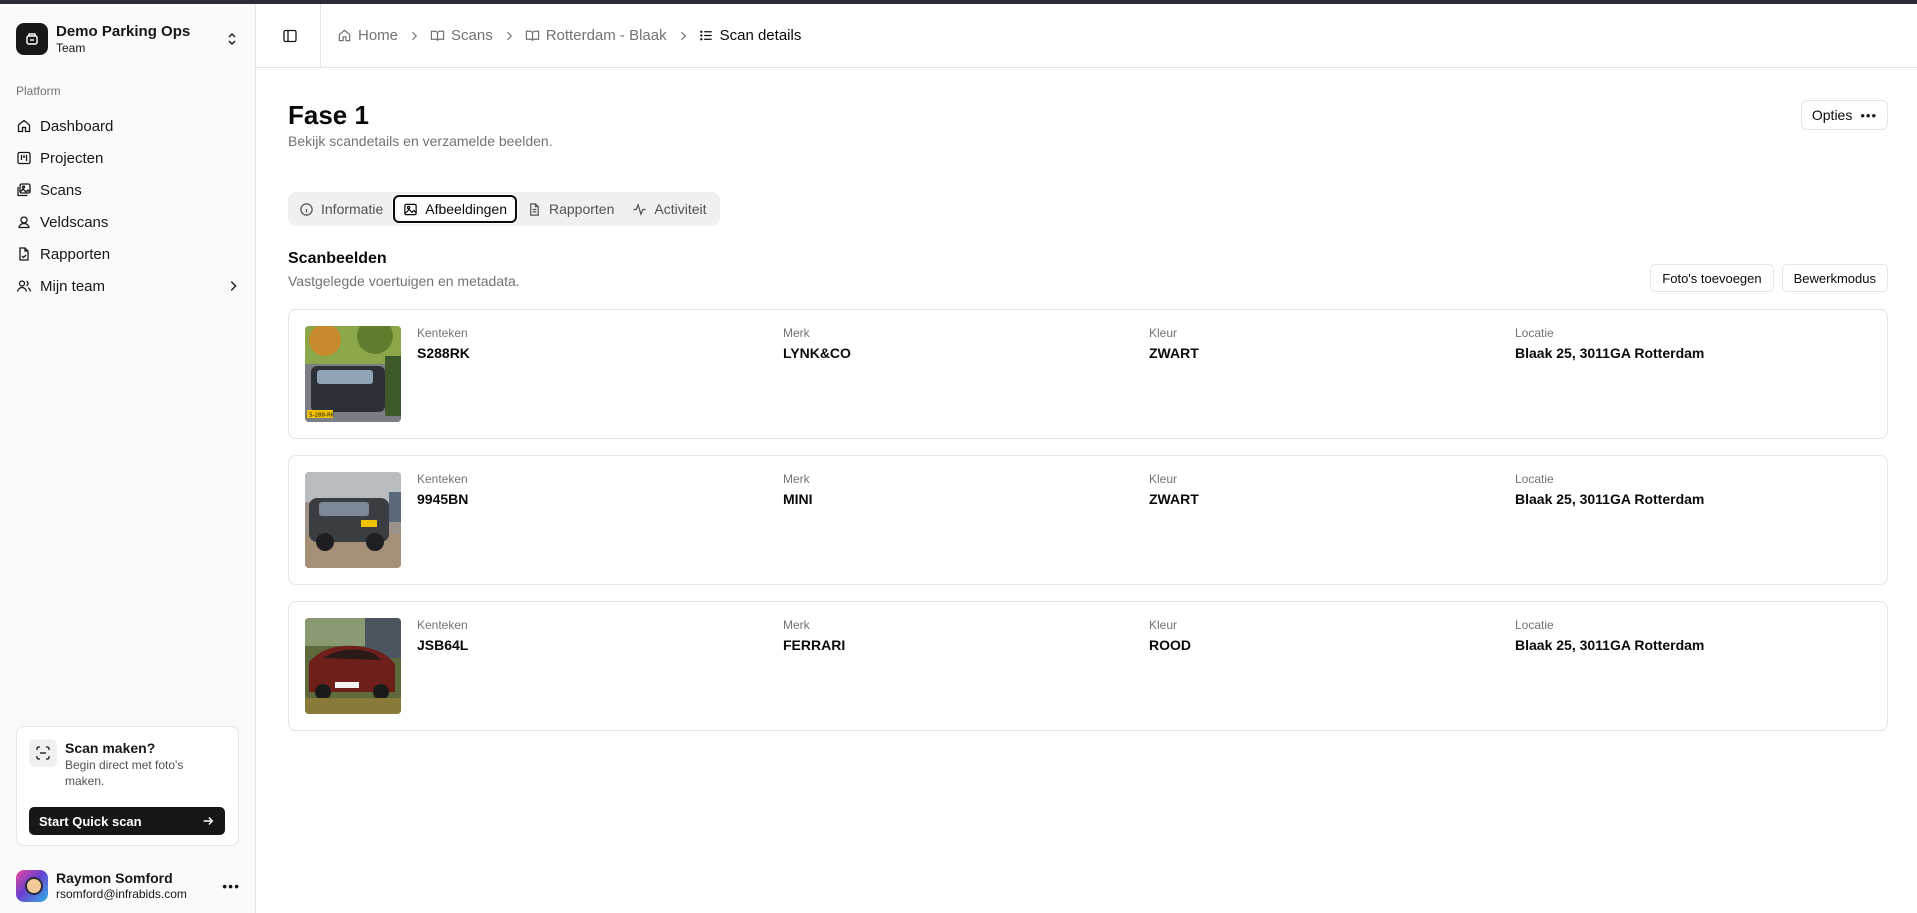  I want to click on images-icon, so click(24, 190).